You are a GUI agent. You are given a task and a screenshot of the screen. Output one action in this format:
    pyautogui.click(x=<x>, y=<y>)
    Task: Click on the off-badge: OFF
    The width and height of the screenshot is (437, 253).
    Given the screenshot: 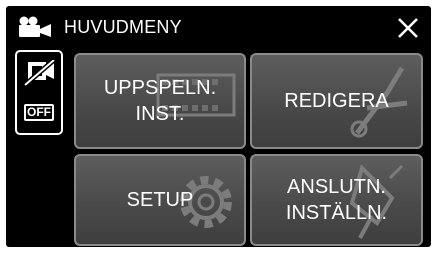 What is the action you would take?
    pyautogui.click(x=39, y=112)
    